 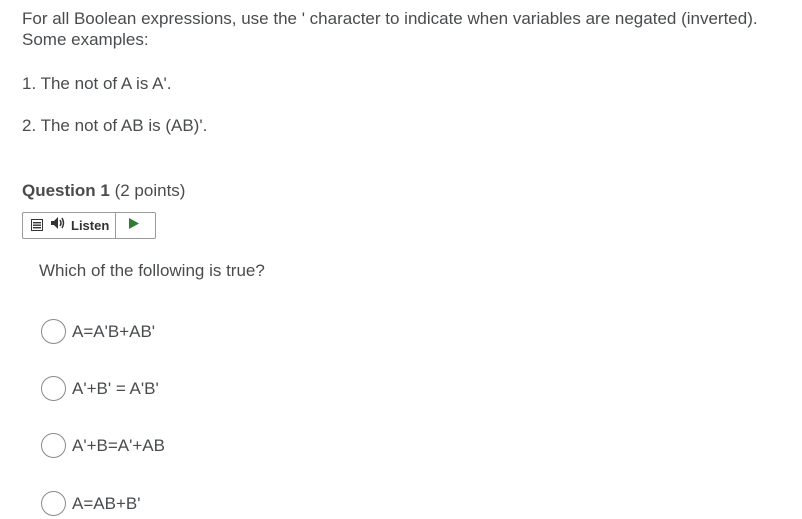 I want to click on option-label: A=AB+B', so click(x=106, y=503).